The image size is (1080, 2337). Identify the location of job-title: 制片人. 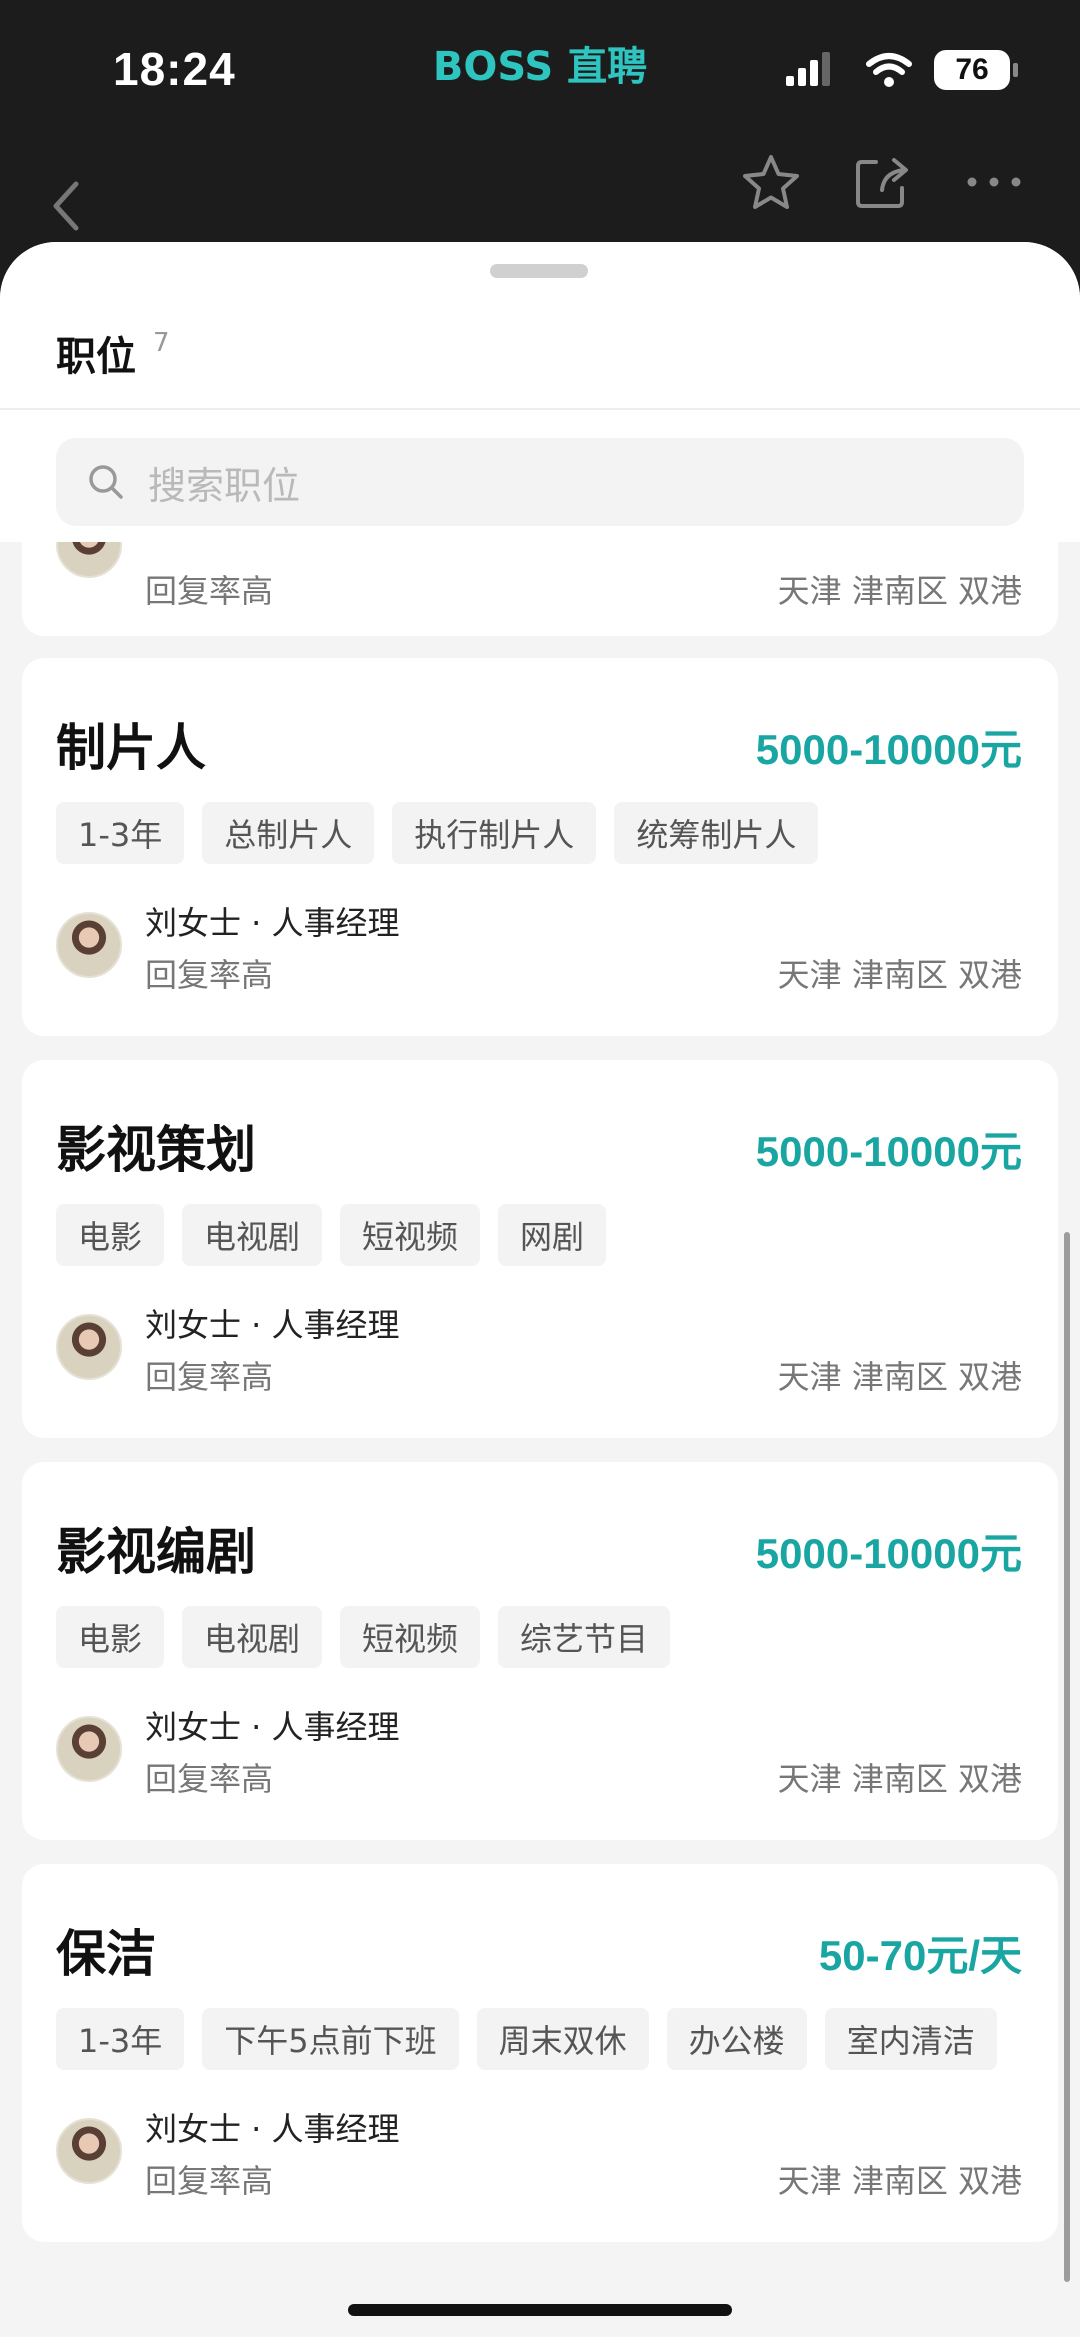
(131, 748).